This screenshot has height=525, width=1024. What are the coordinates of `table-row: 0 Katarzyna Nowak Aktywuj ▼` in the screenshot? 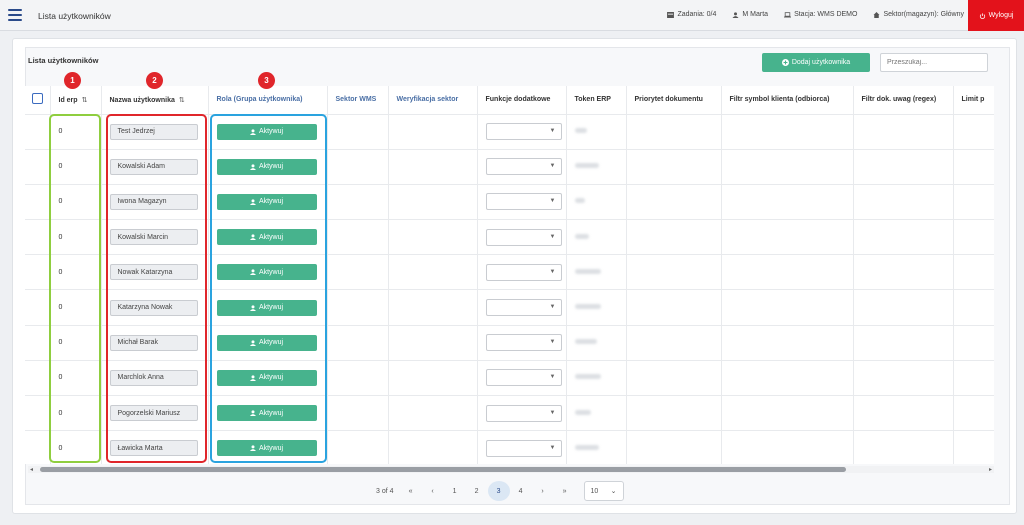 It's located at (509, 307).